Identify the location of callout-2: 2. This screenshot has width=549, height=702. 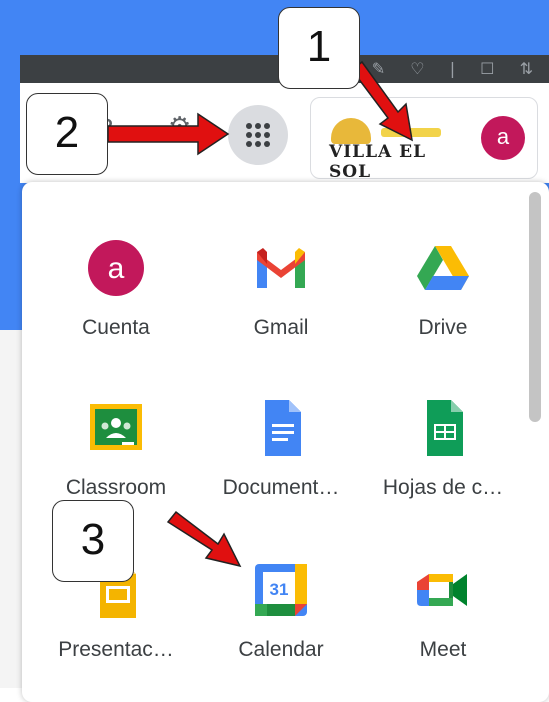
(67, 134).